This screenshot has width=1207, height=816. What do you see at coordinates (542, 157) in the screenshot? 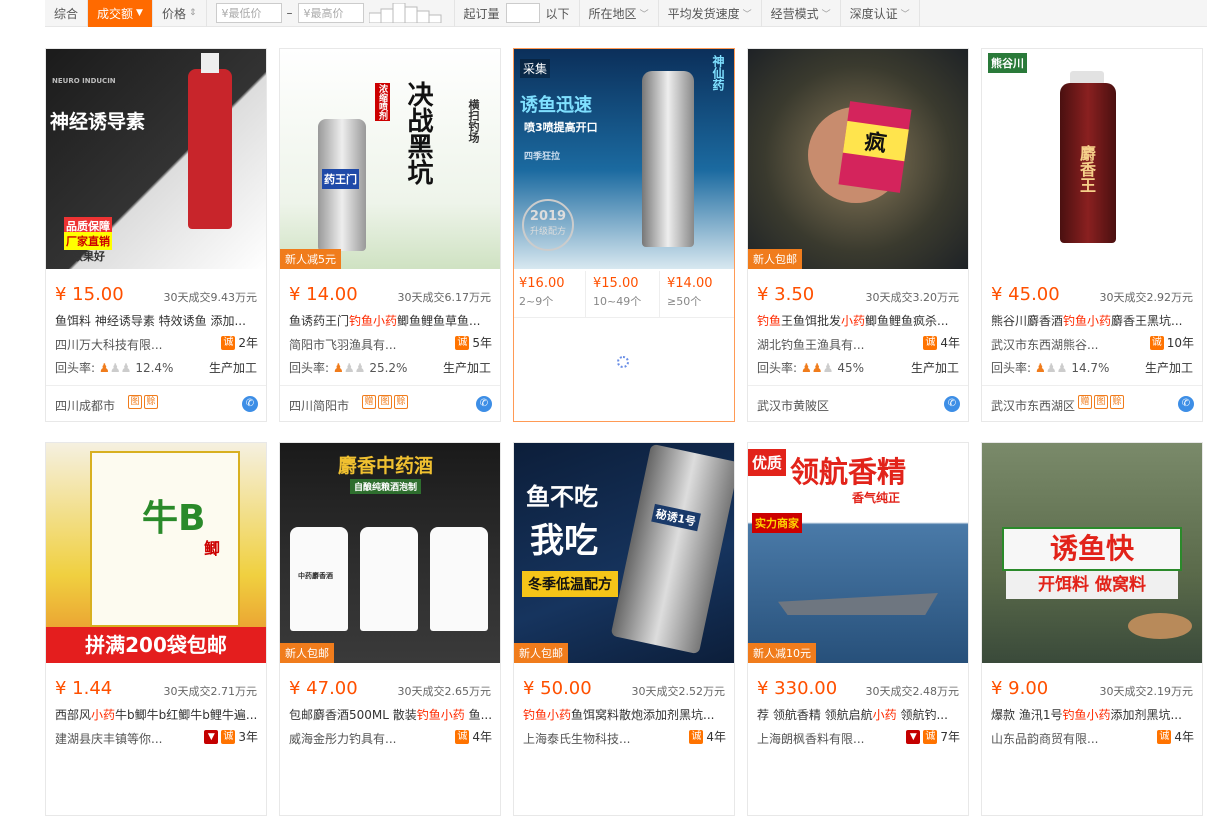
I see `image-text: 四季狂拉` at bounding box center [542, 157].